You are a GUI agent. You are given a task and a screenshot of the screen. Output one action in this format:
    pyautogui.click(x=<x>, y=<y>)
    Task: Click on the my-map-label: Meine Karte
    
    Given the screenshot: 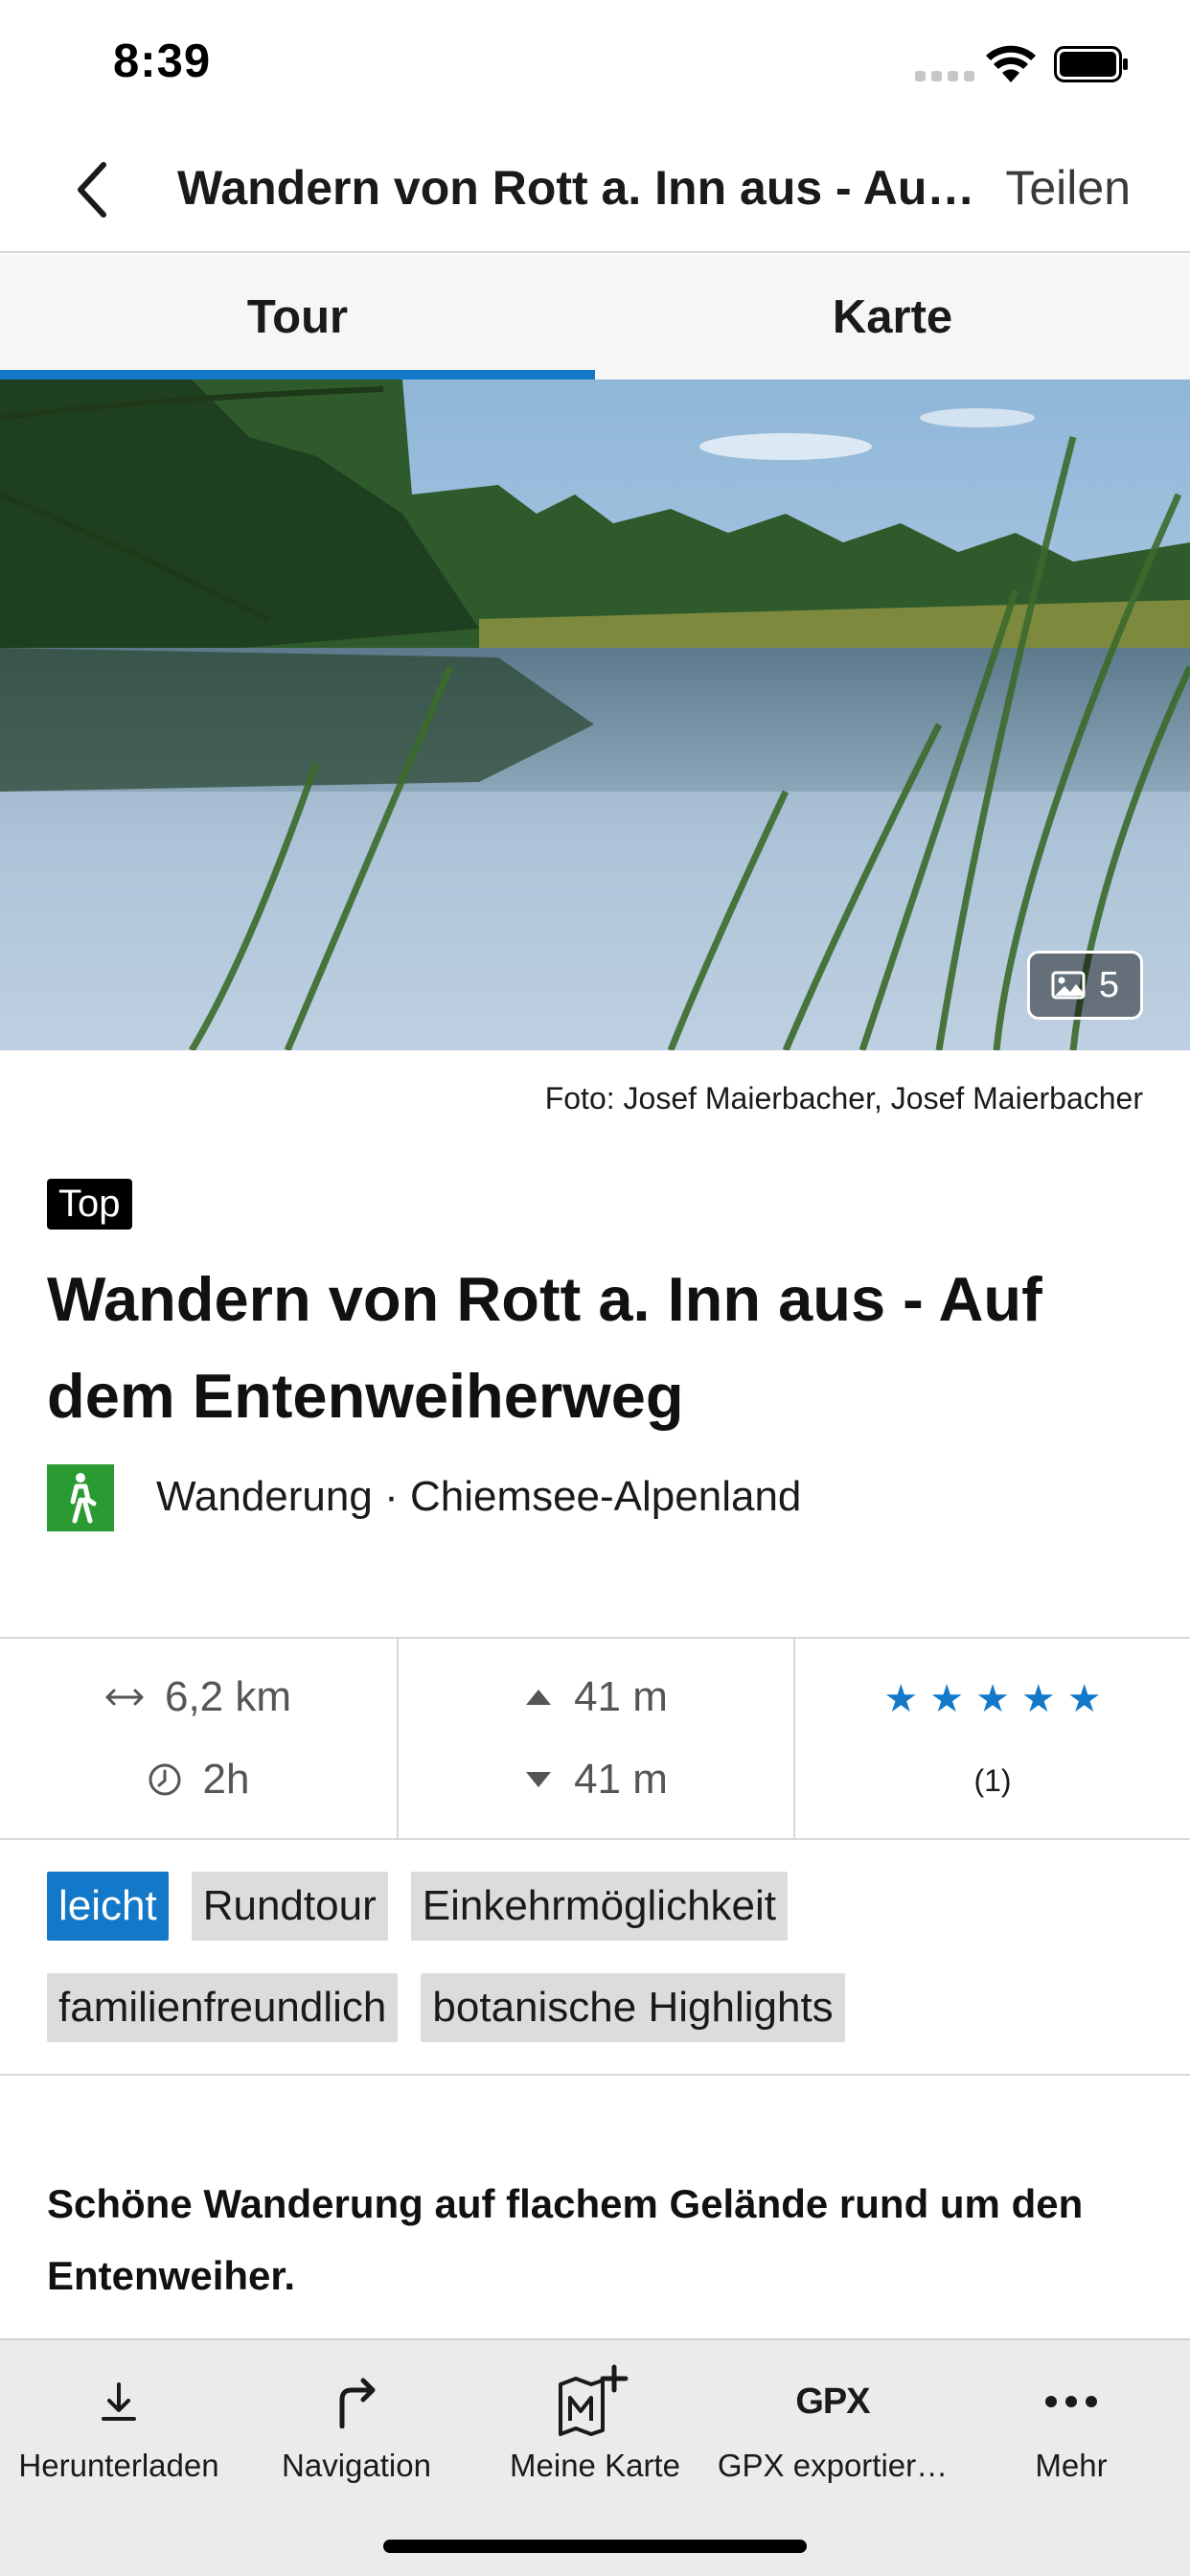 What is the action you would take?
    pyautogui.click(x=595, y=2465)
    